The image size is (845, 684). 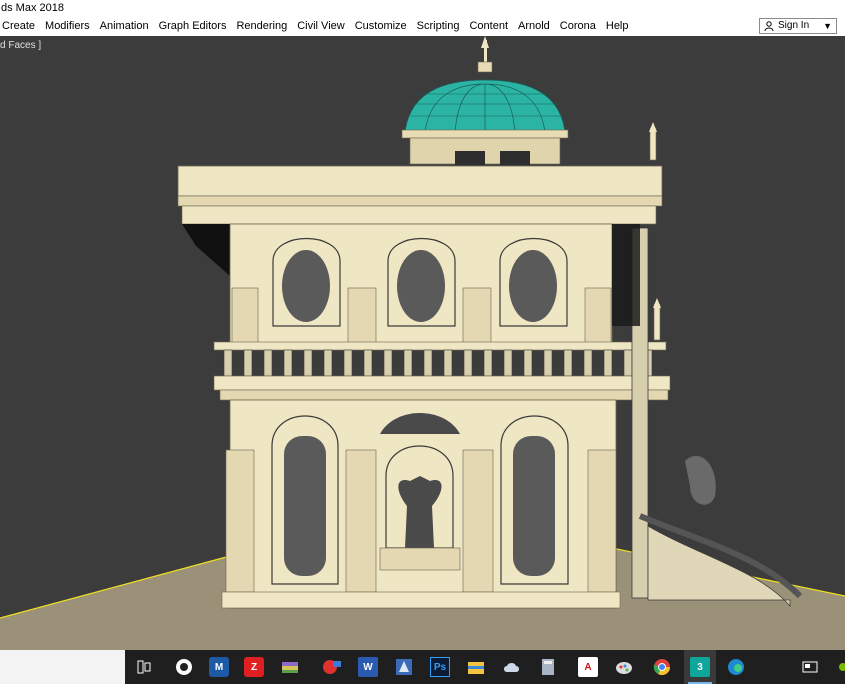 I want to click on menu-customize: Customize, so click(x=383, y=26).